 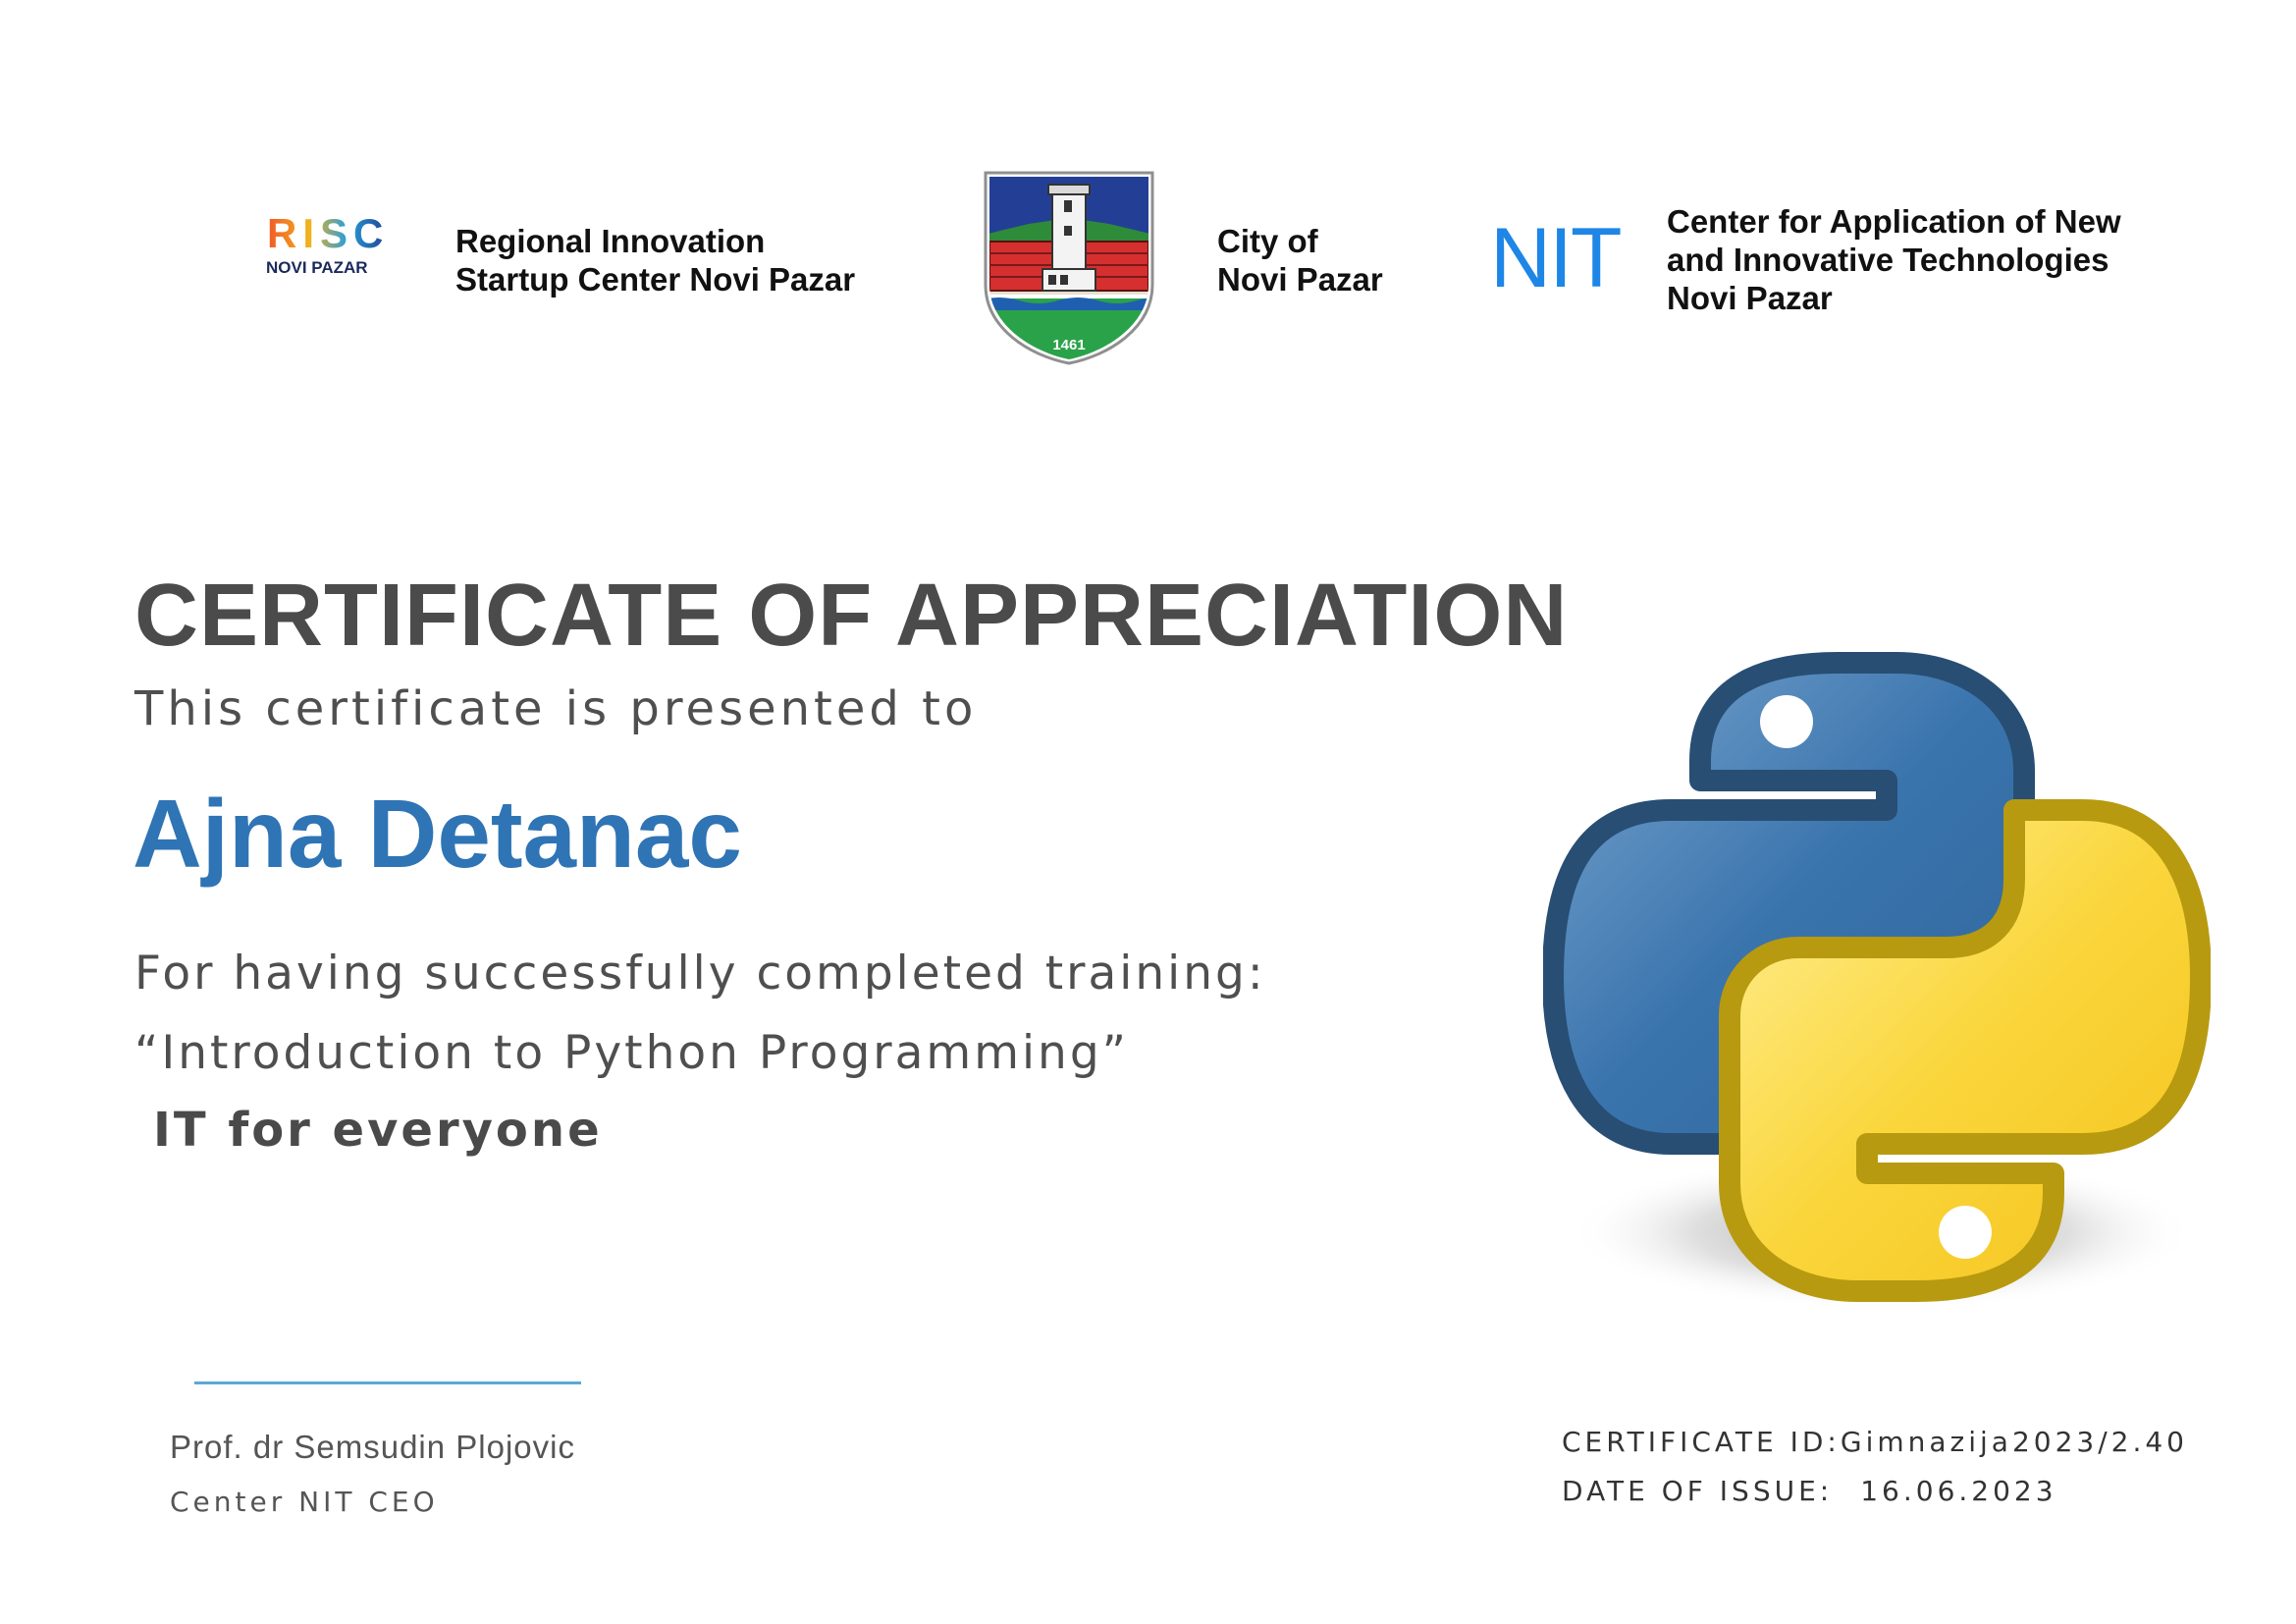 I want to click on city-crest: 1461, so click(x=1069, y=266).